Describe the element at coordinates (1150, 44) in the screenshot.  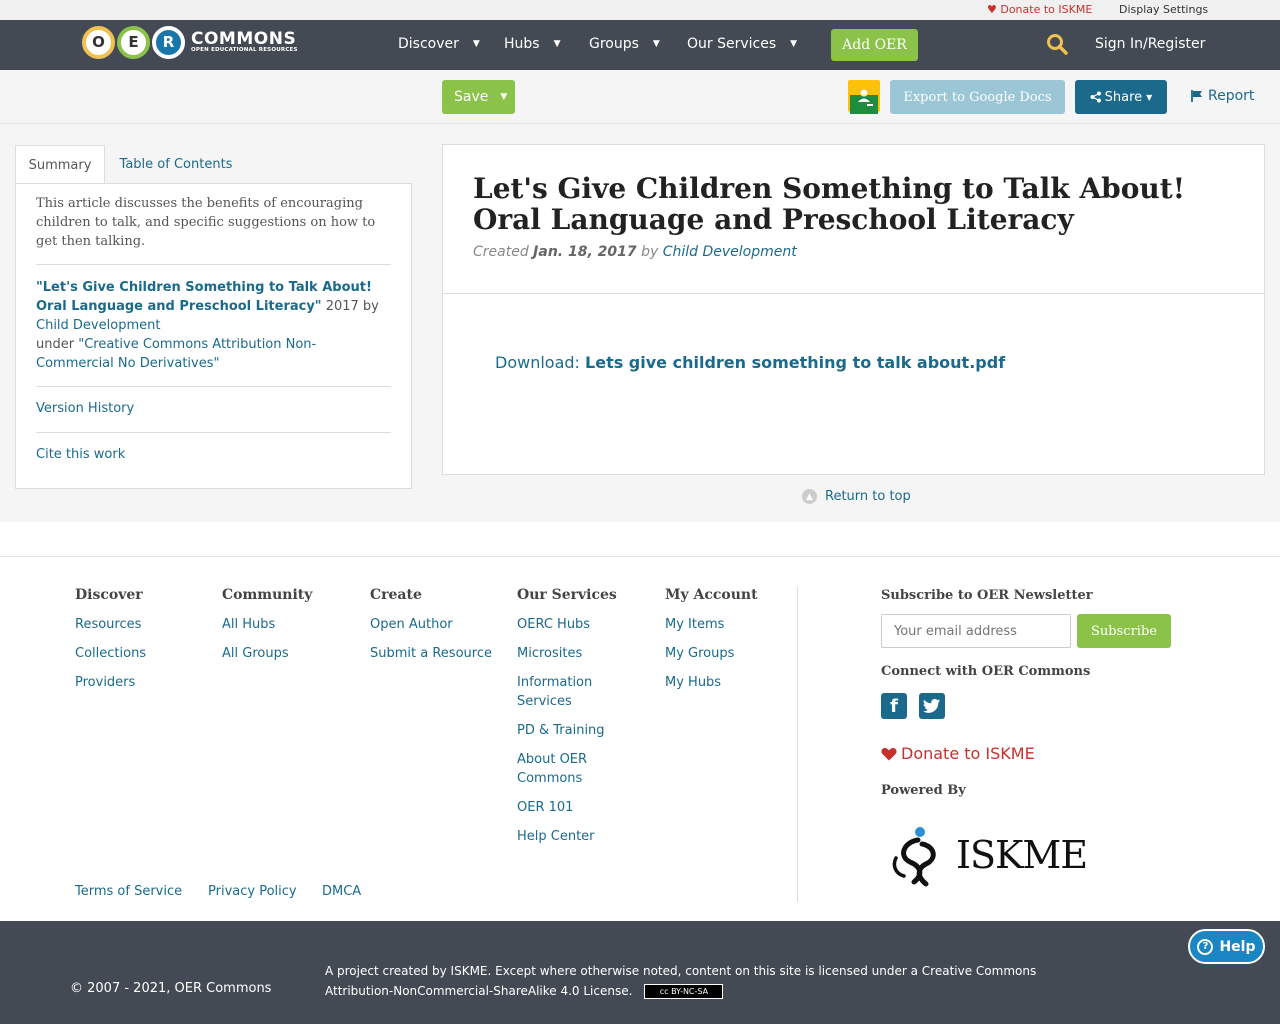
I see `sign-in-register-link: Sign In/Register` at that location.